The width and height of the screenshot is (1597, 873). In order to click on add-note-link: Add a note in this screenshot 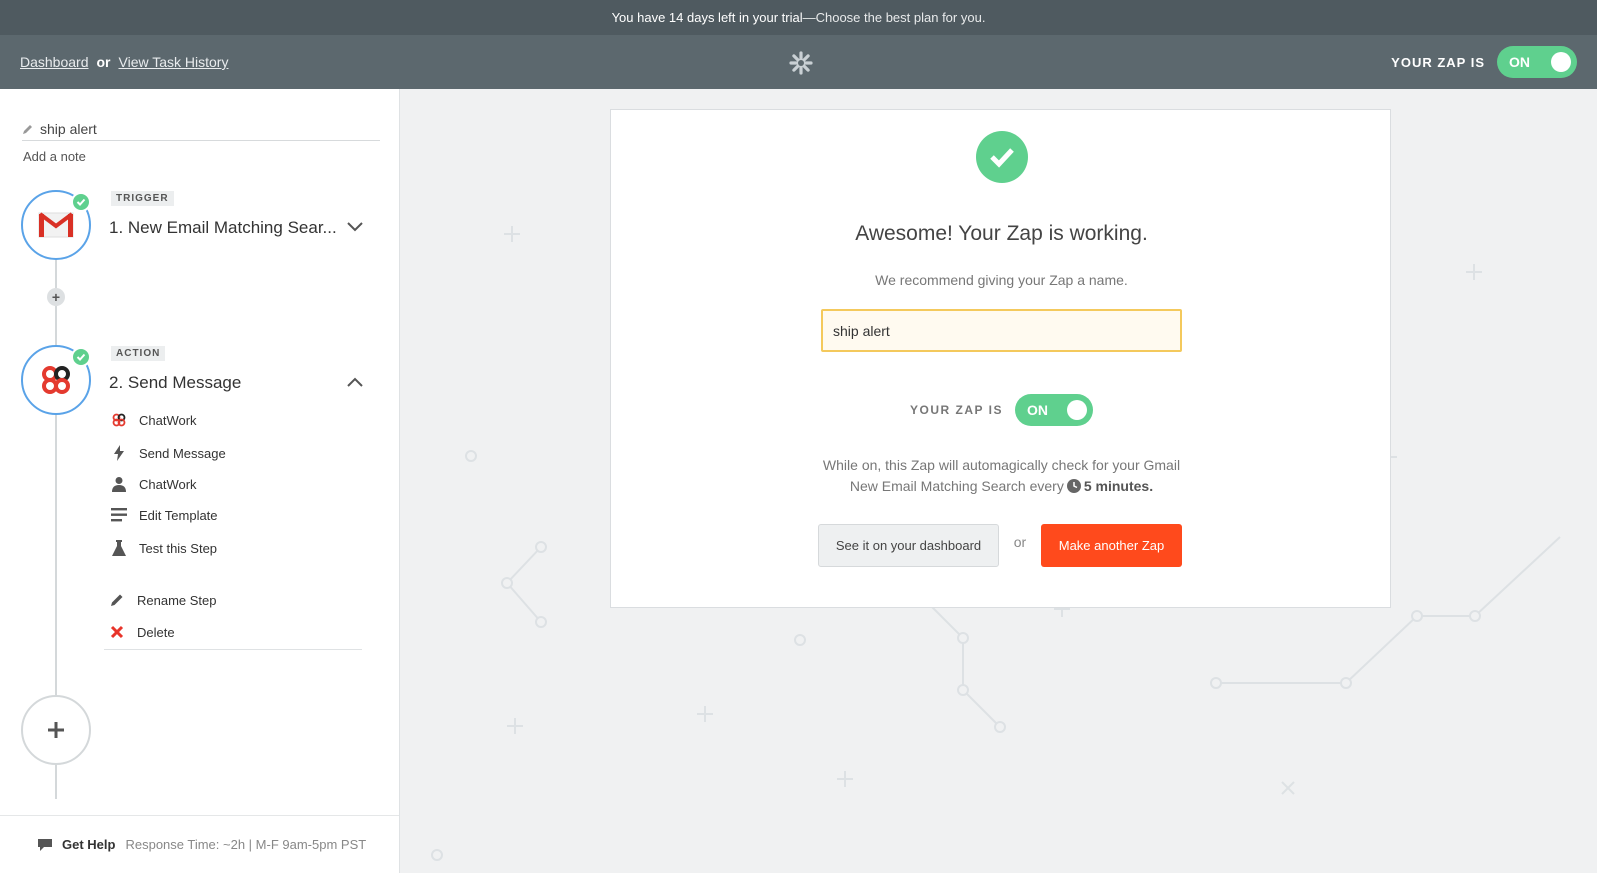, I will do `click(54, 156)`.